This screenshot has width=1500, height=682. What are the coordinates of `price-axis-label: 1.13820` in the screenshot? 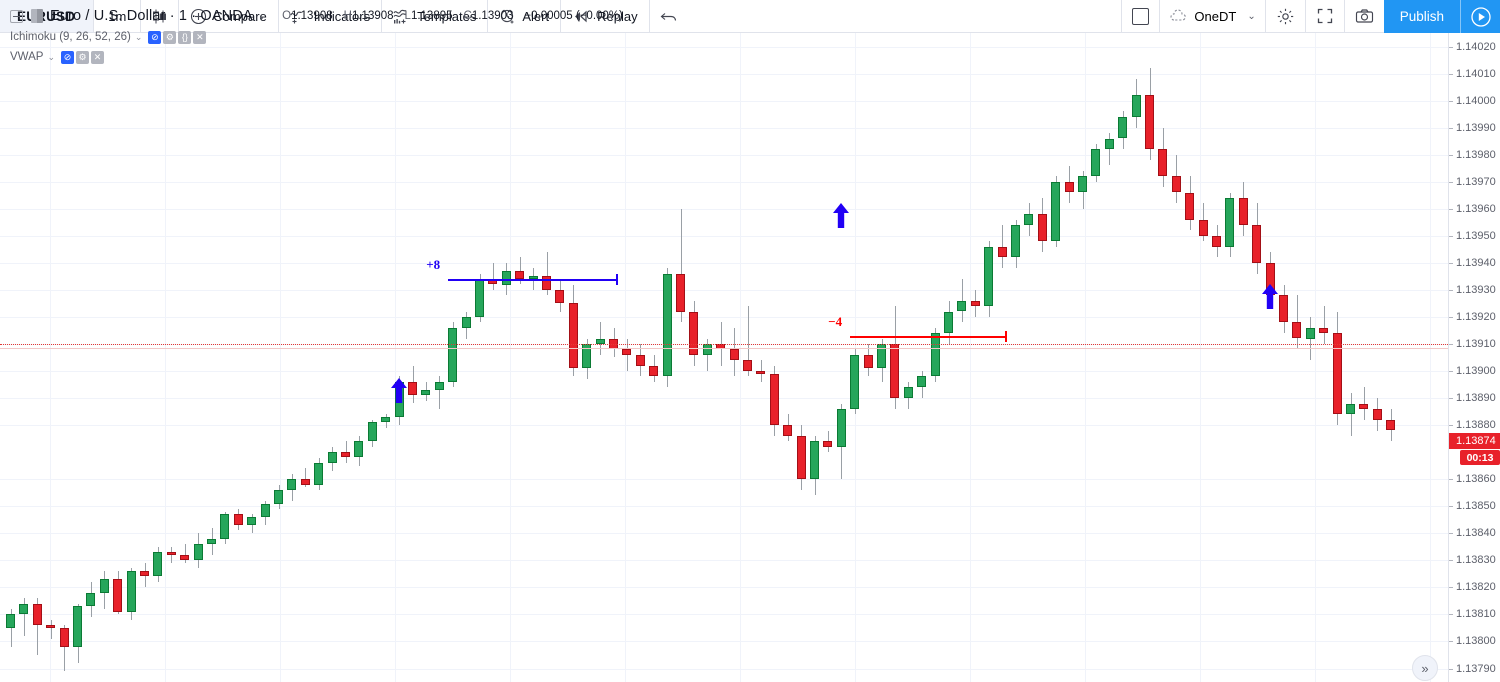 It's located at (1476, 587).